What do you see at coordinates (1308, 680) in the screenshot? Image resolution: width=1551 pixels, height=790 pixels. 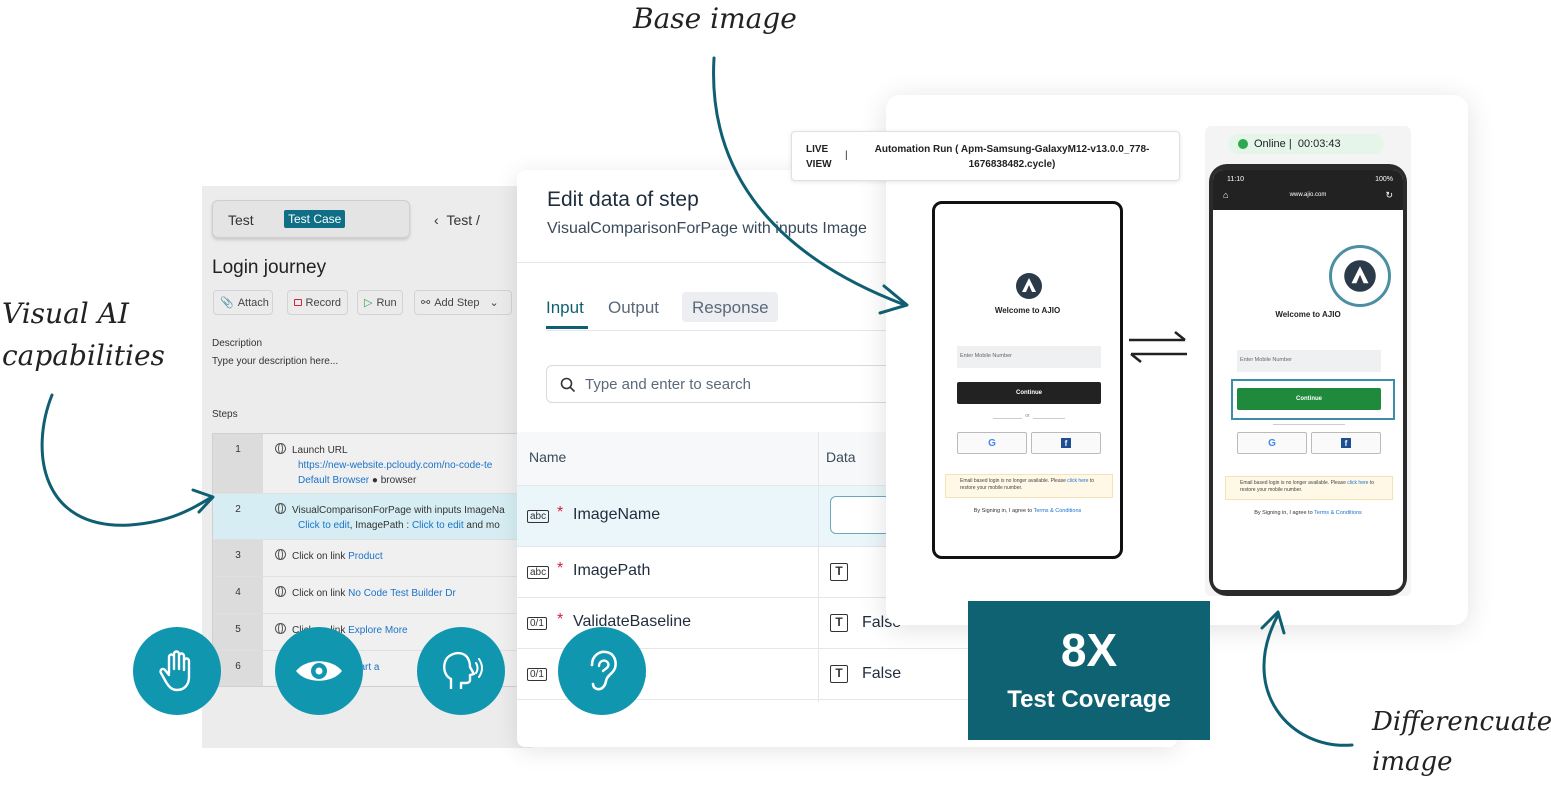 I see `diff-image-arrow` at bounding box center [1308, 680].